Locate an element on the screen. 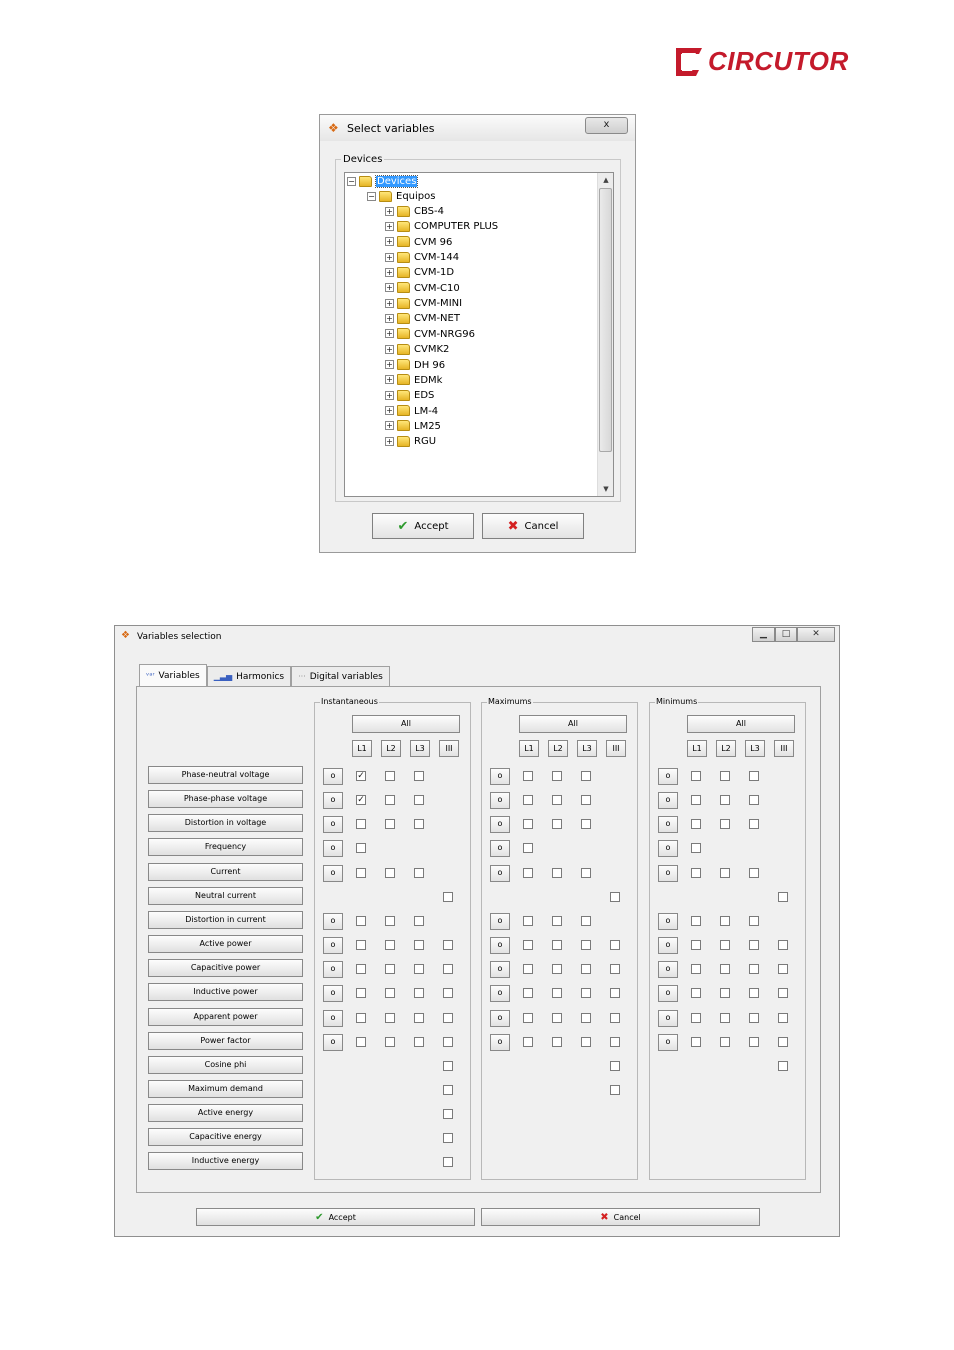  tree-device-node: + CVMK2 is located at coordinates (417, 350).